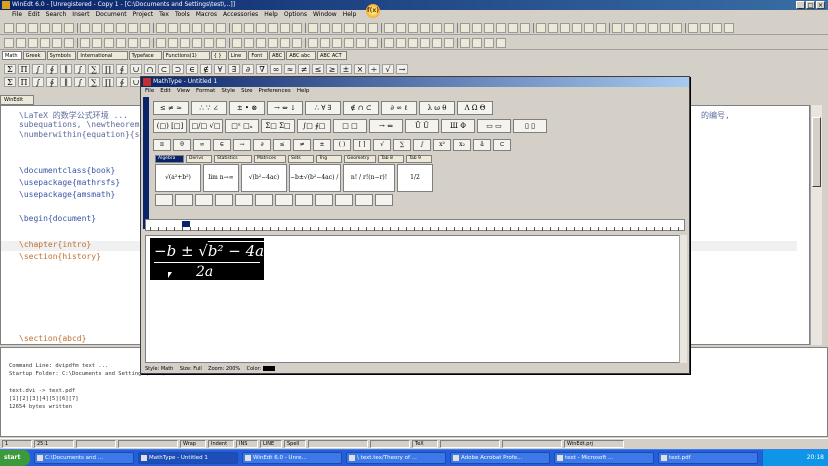 The image size is (828, 466). What do you see at coordinates (262, 145) in the screenshot?
I see `mathtype-small-symbol: ∂` at bounding box center [262, 145].